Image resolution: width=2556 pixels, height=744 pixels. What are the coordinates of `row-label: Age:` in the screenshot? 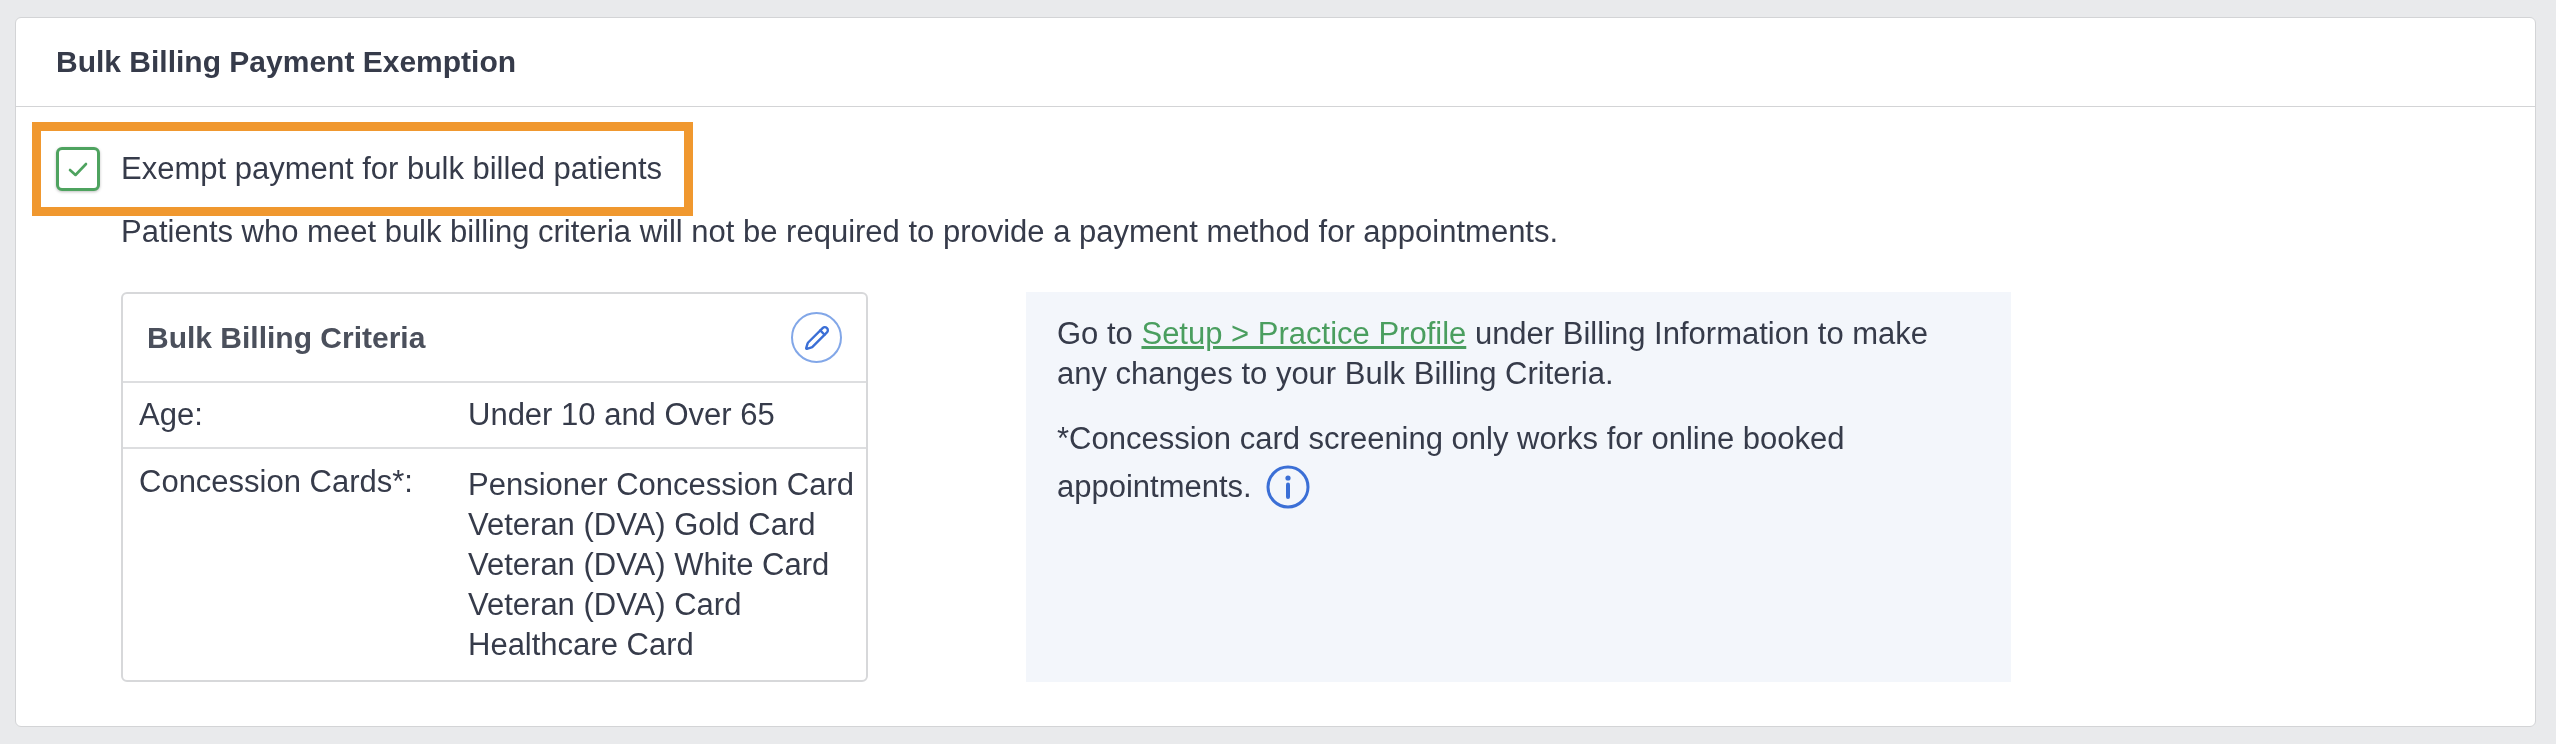 It's located at (171, 414).